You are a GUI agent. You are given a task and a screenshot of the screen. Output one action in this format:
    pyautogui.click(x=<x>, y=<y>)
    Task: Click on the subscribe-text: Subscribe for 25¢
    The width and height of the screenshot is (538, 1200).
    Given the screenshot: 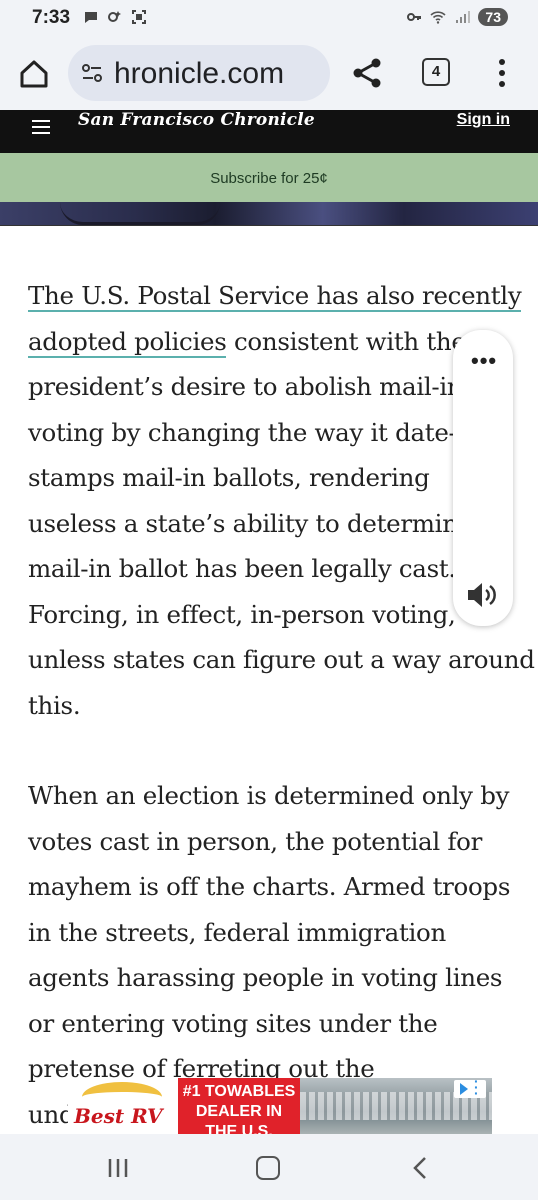 What is the action you would take?
    pyautogui.click(x=269, y=178)
    